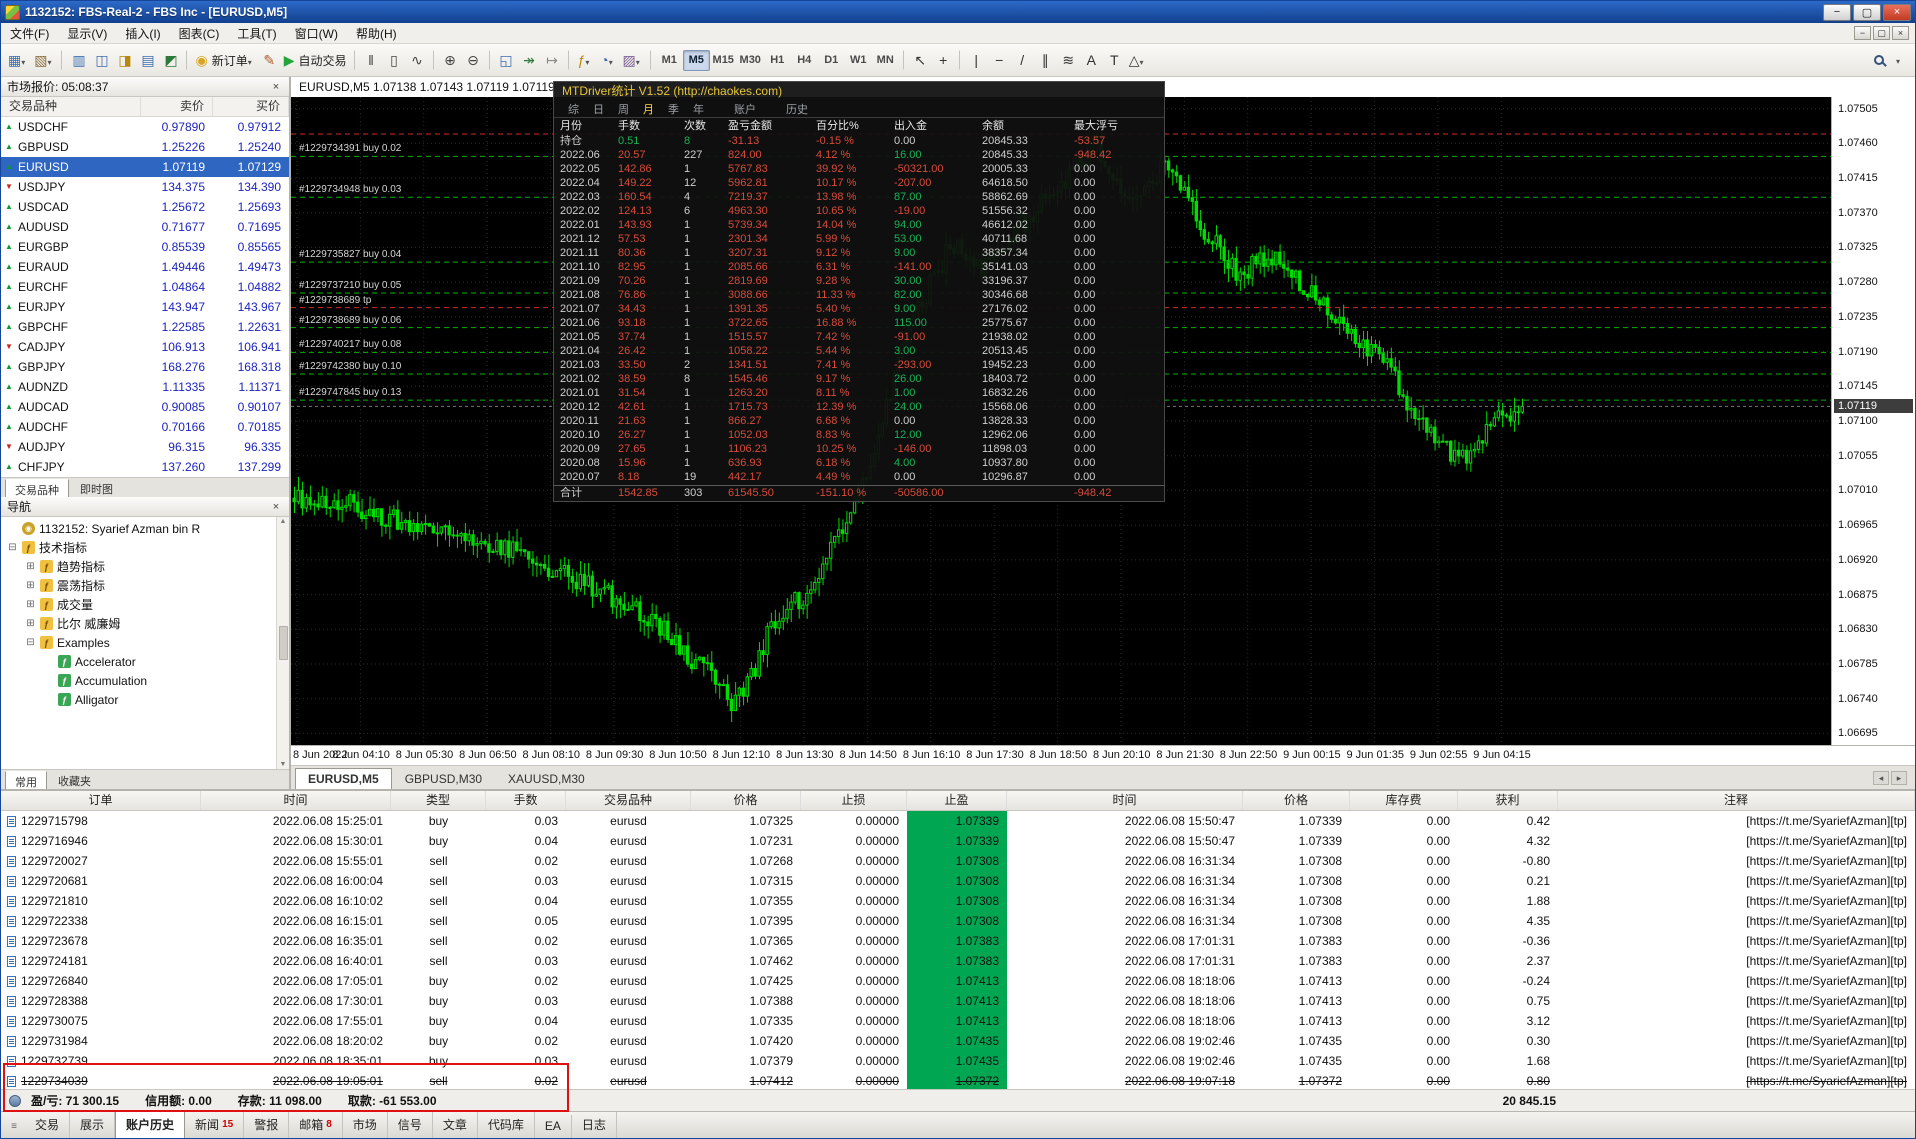 This screenshot has width=1916, height=1139. I want to click on strategy-tester-icon: ◩, so click(170, 60).